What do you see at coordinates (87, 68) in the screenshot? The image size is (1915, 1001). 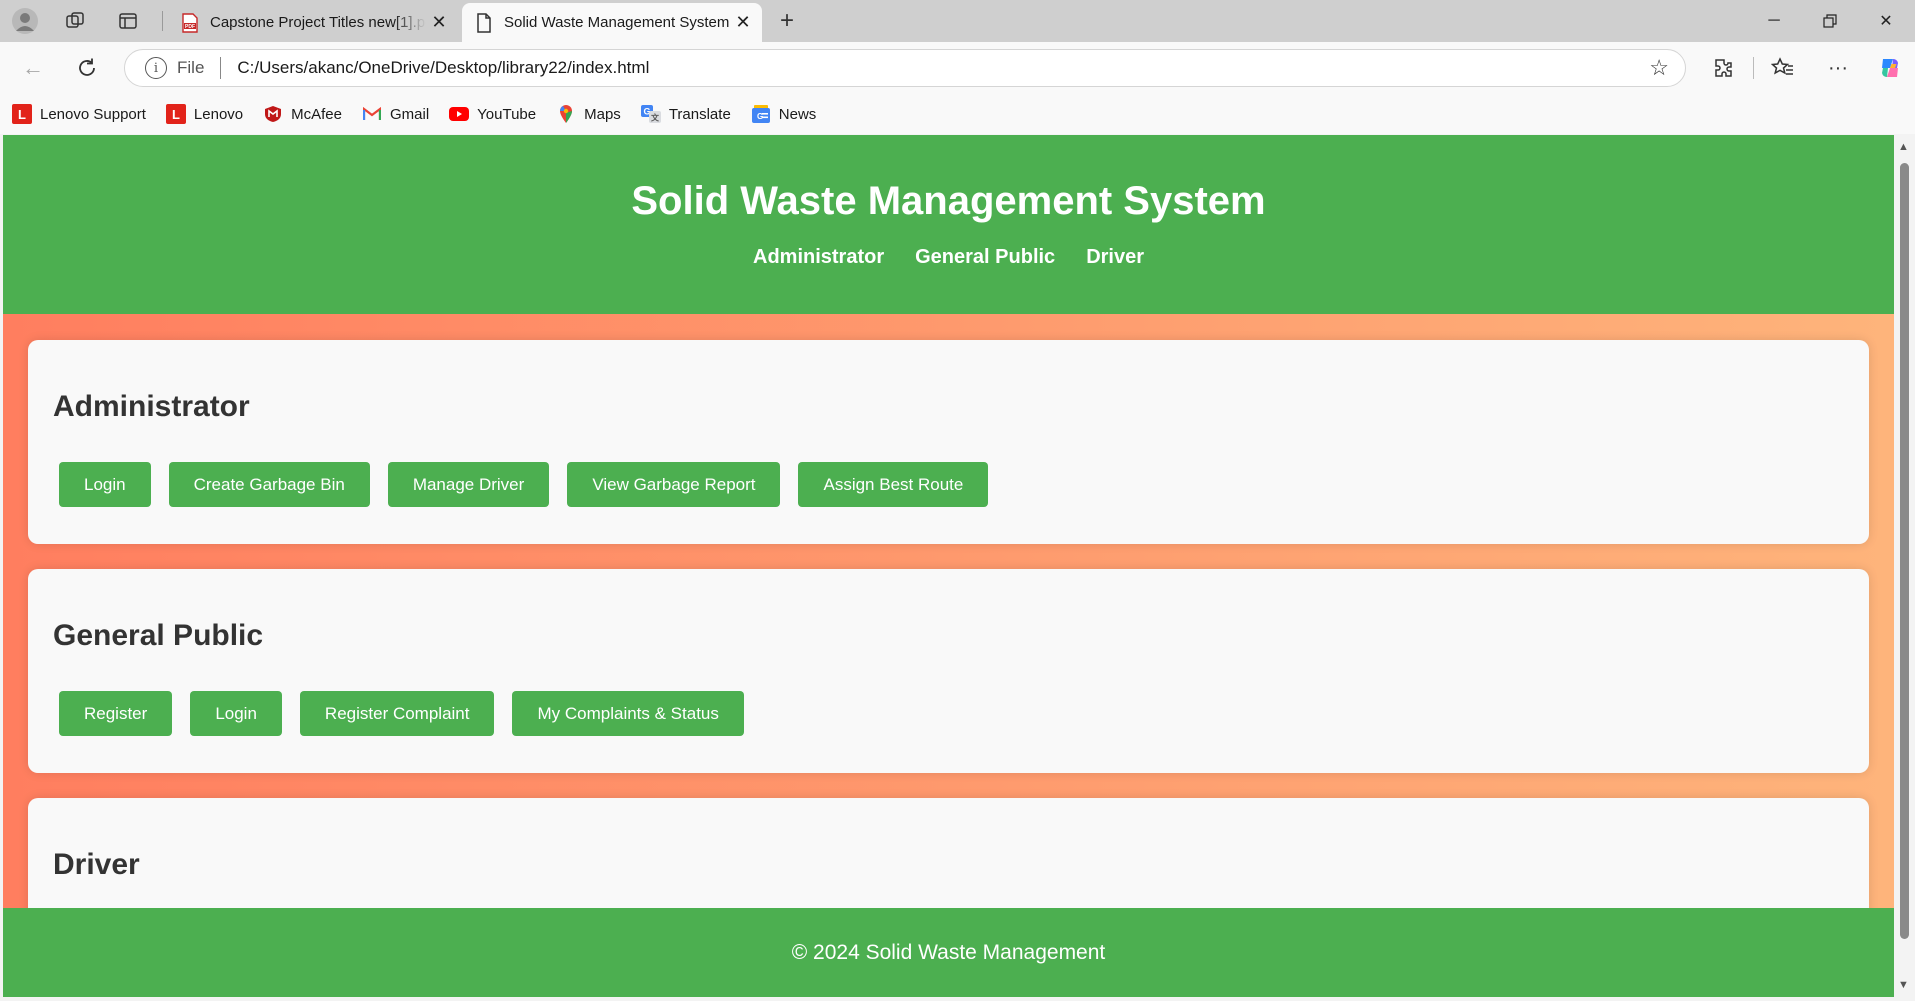 I see `refresh-icon` at bounding box center [87, 68].